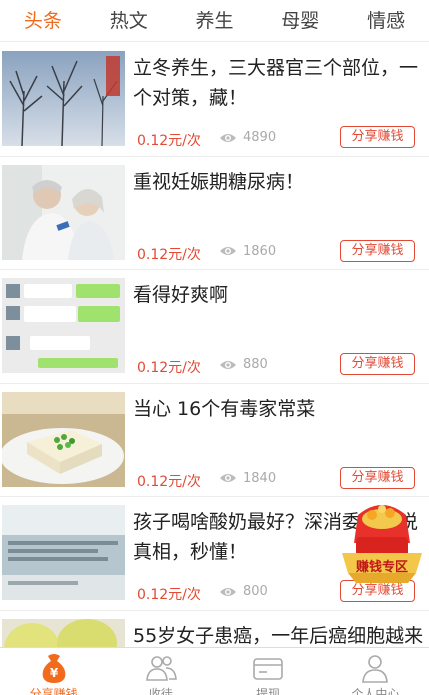  I want to click on view-count-value: 800, so click(255, 591).